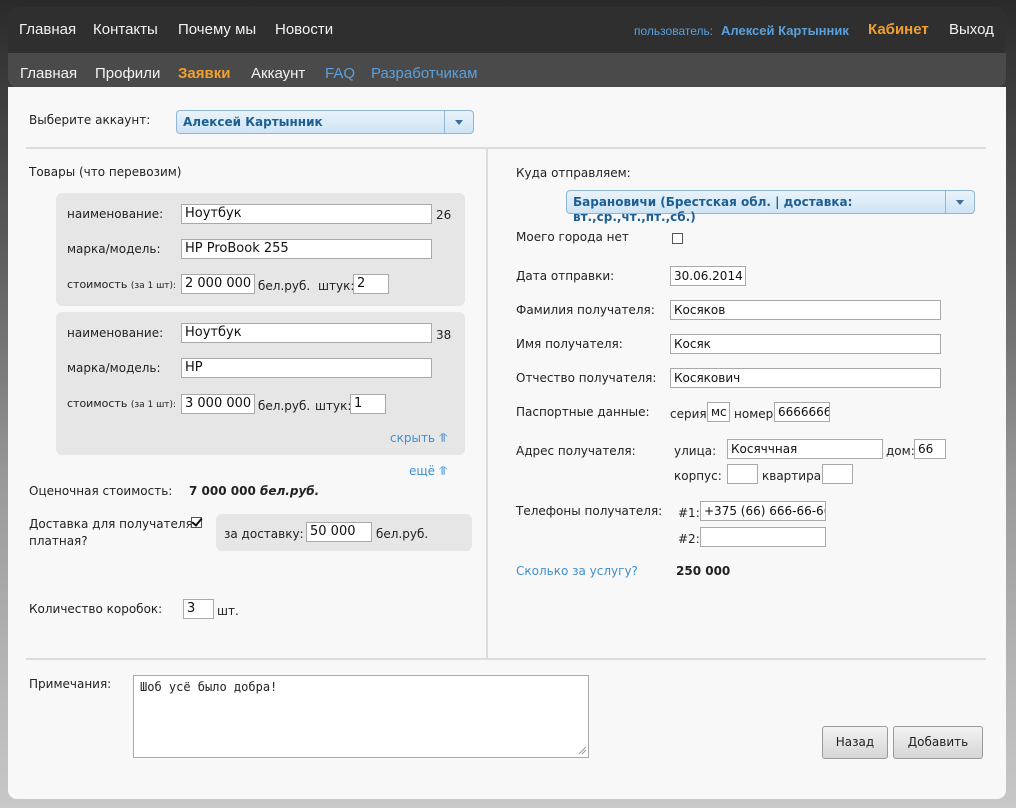  Describe the element at coordinates (794, 476) in the screenshot. I see `apartment-label: квартира:` at that location.